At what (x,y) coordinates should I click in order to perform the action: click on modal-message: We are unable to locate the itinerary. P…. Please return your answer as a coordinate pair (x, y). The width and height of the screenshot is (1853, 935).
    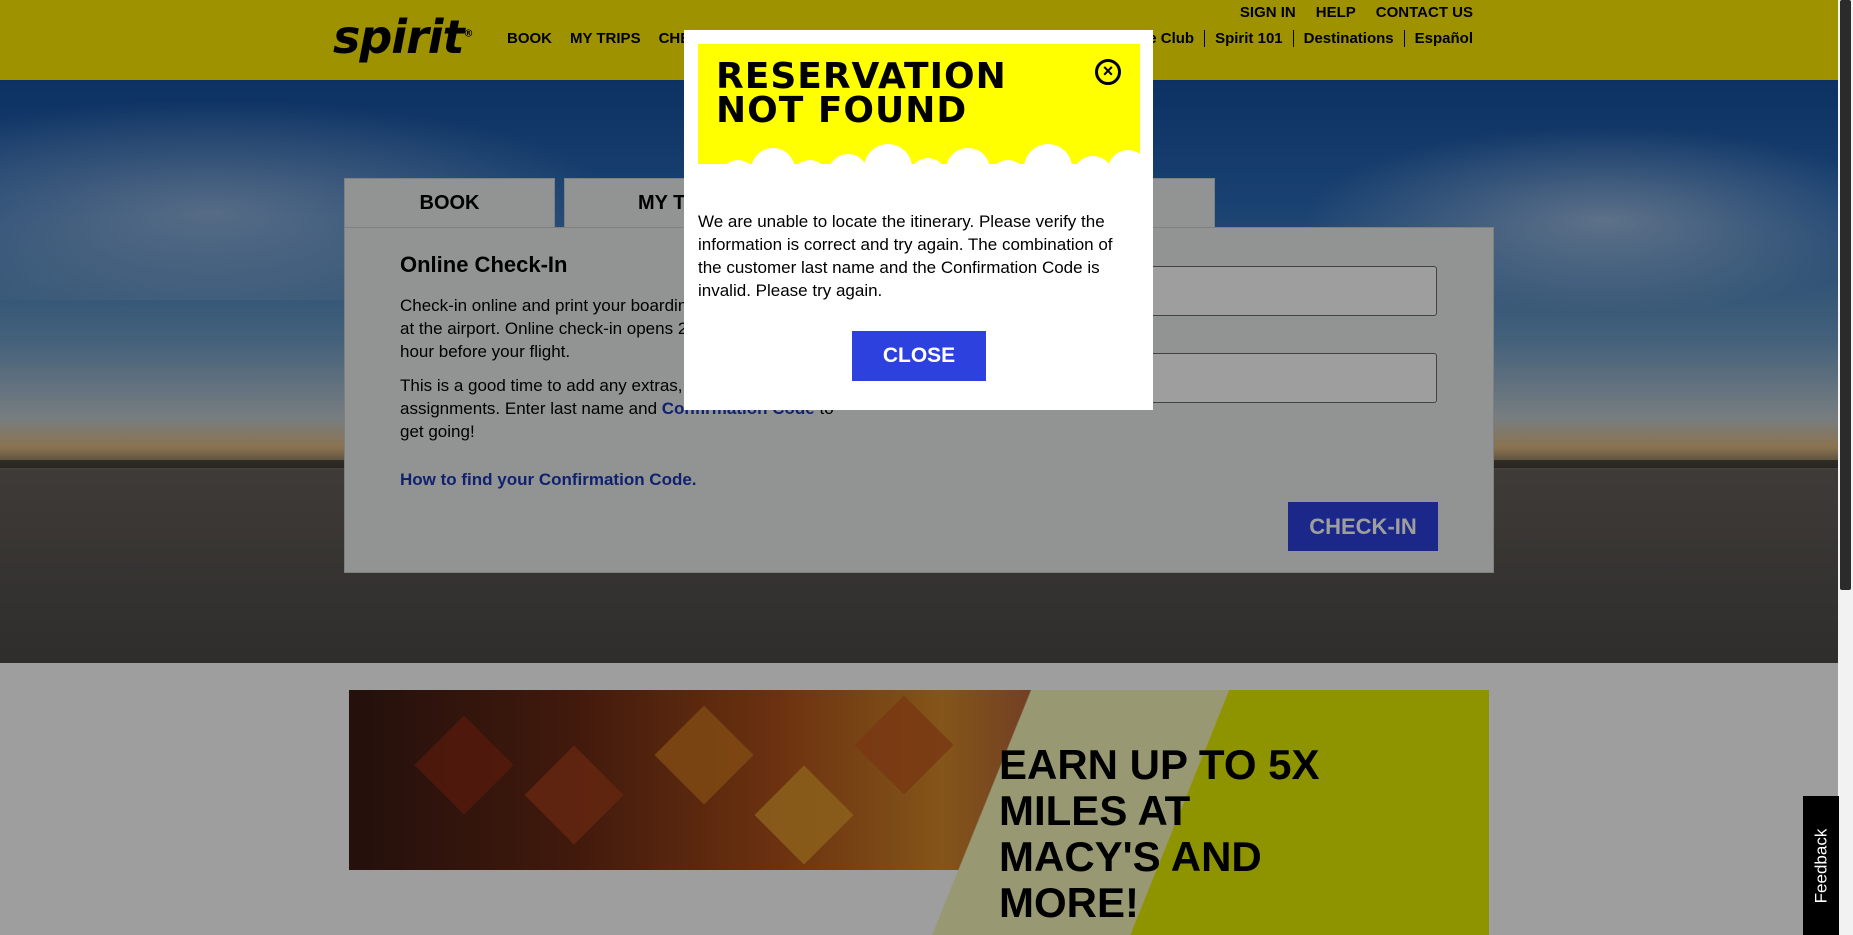
    Looking at the image, I should click on (905, 256).